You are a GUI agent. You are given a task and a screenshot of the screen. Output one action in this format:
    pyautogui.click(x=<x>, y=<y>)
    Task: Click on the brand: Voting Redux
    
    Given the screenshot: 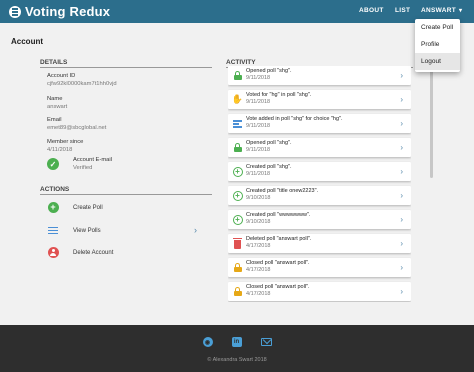 What is the action you would take?
    pyautogui.click(x=59, y=11)
    